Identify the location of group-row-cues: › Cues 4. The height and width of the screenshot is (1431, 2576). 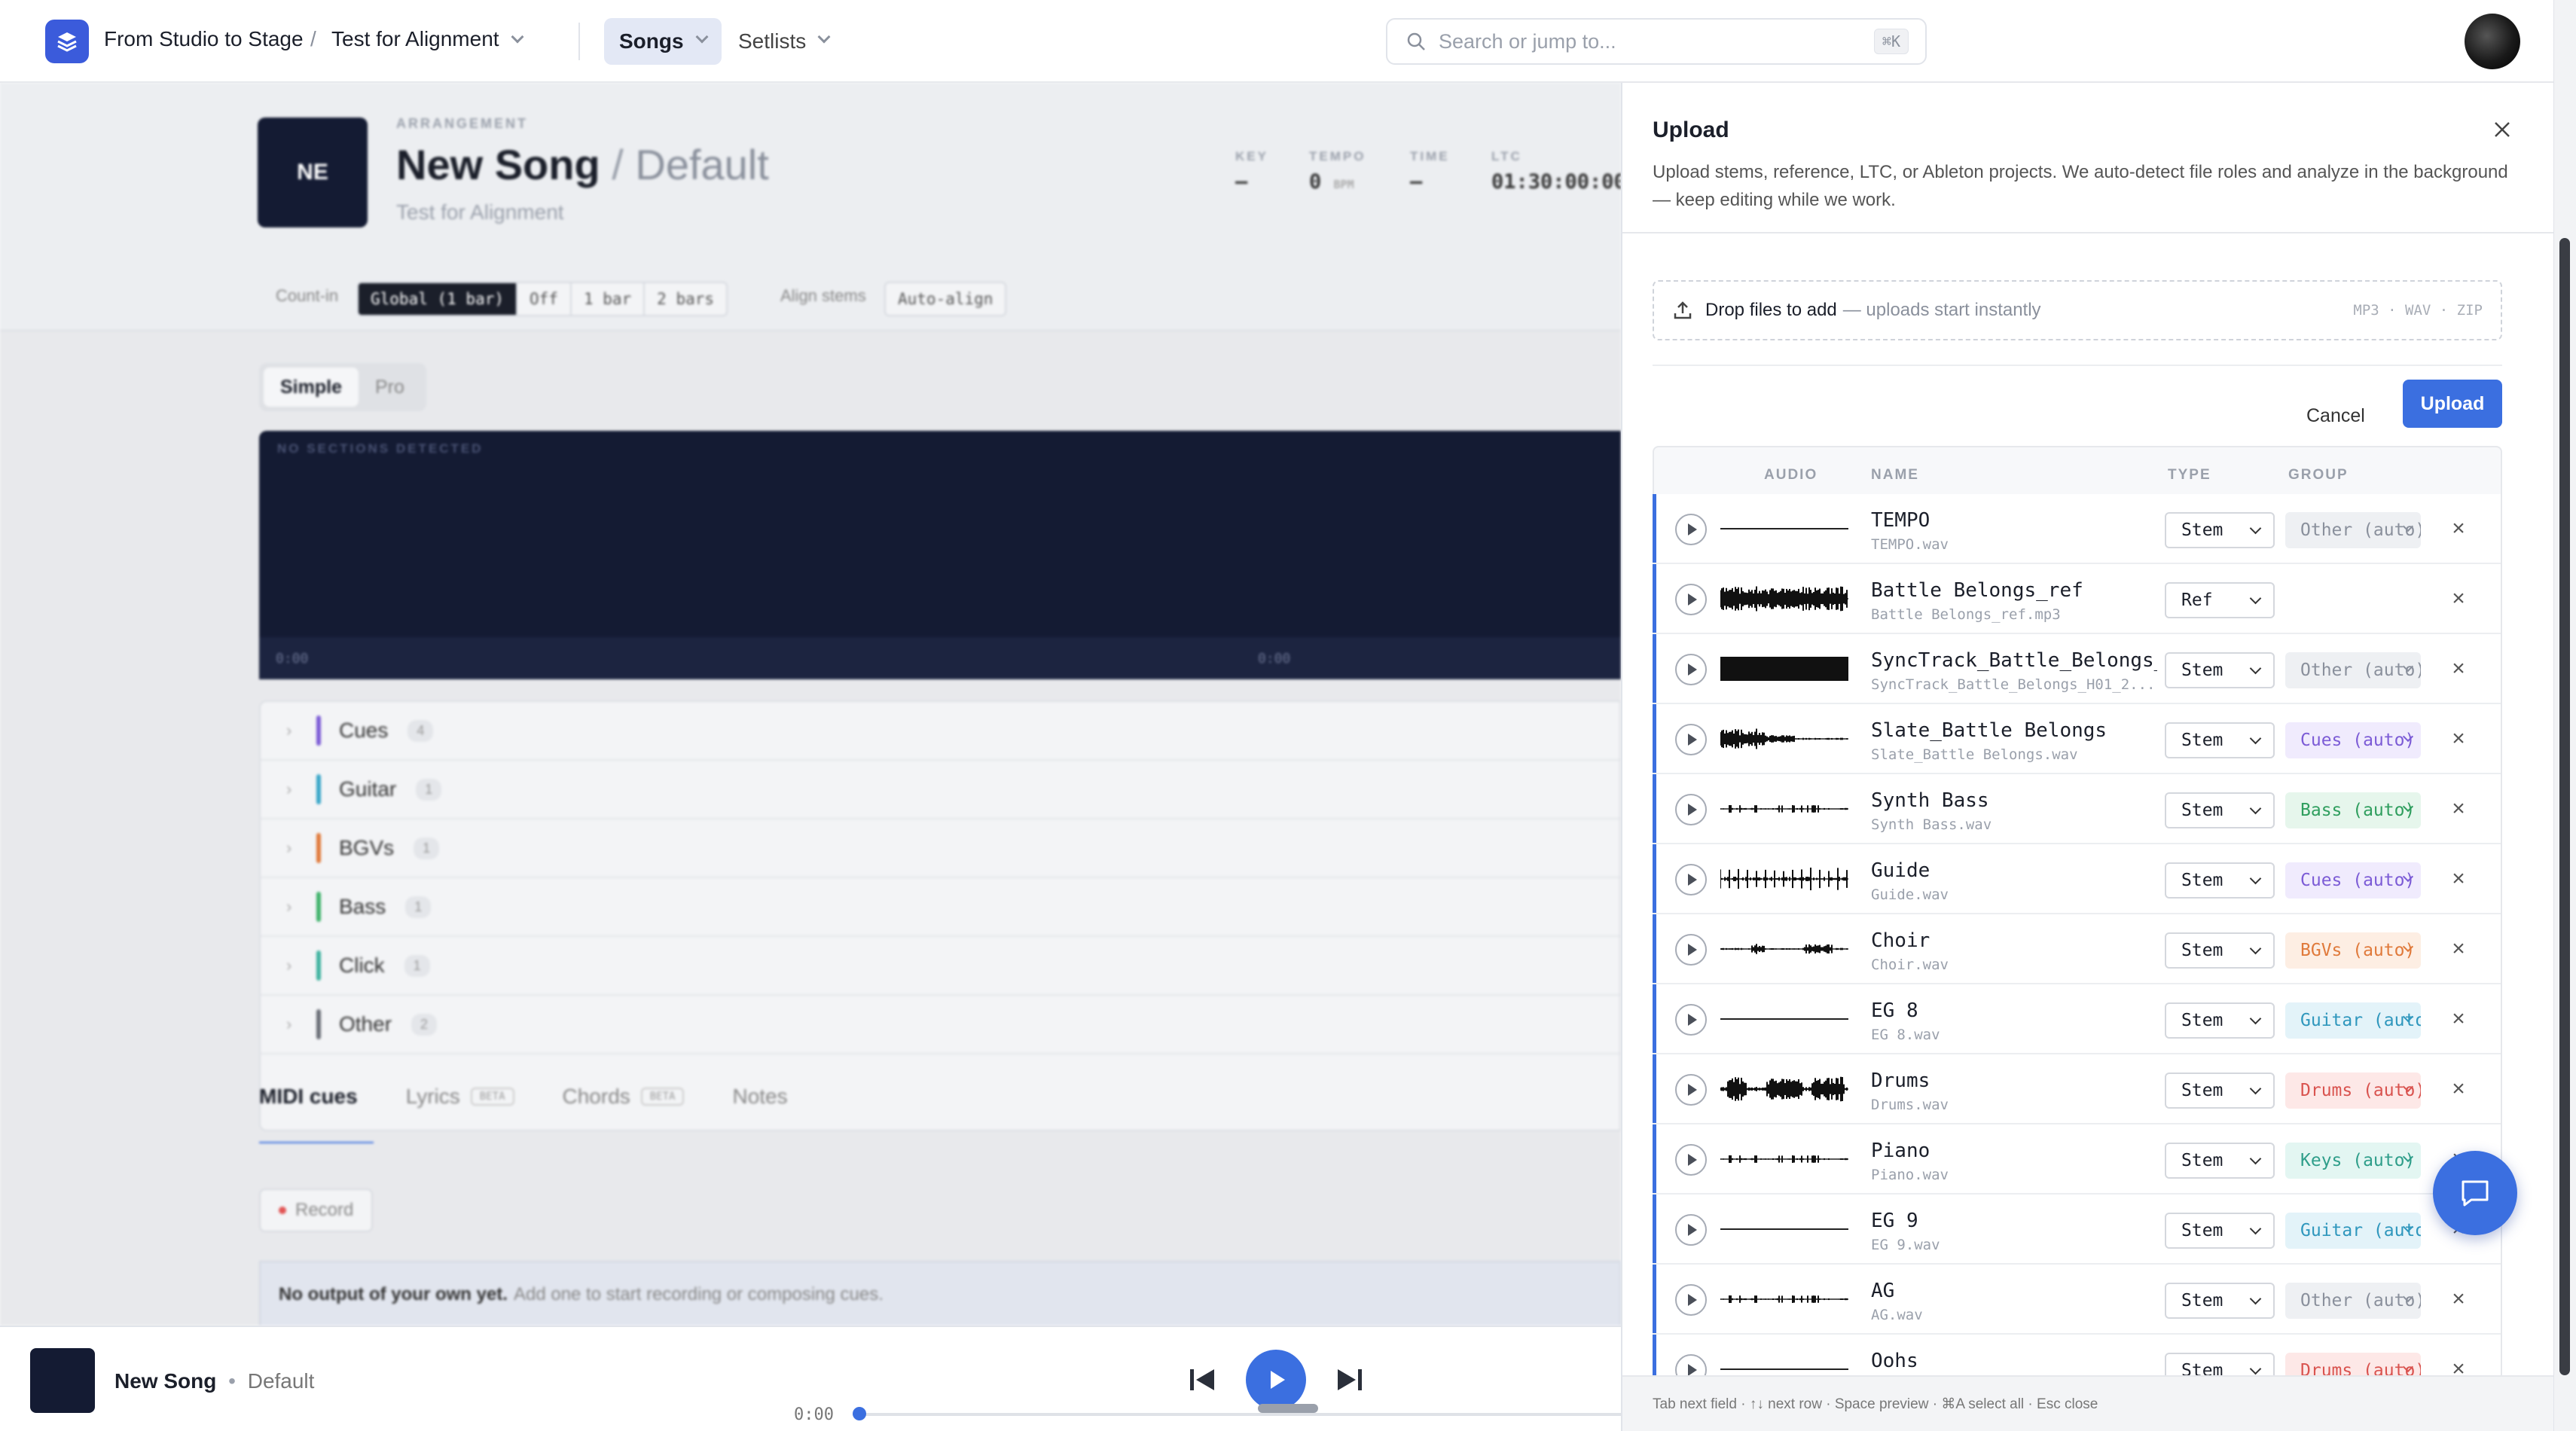
(940, 731).